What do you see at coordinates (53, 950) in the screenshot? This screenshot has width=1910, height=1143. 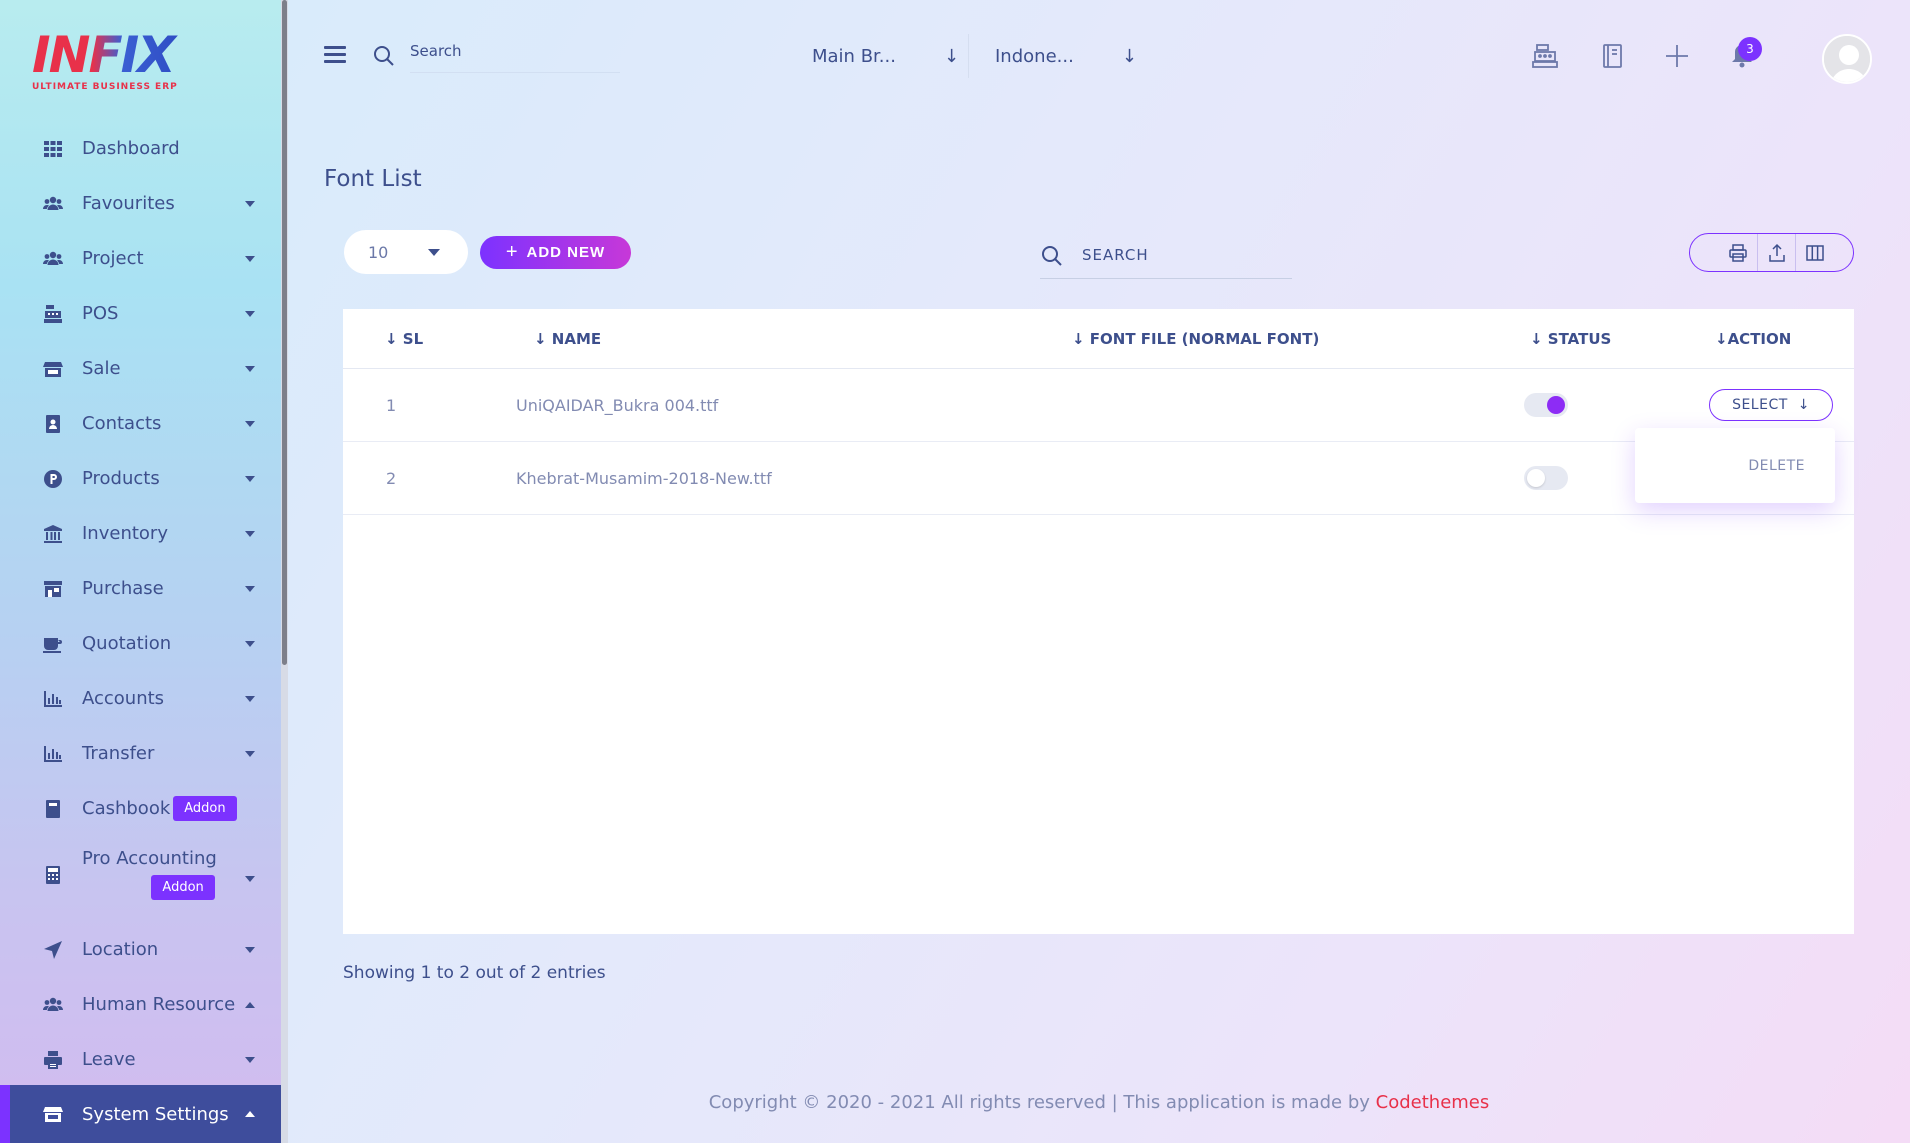 I see `location-arrow-icon` at bounding box center [53, 950].